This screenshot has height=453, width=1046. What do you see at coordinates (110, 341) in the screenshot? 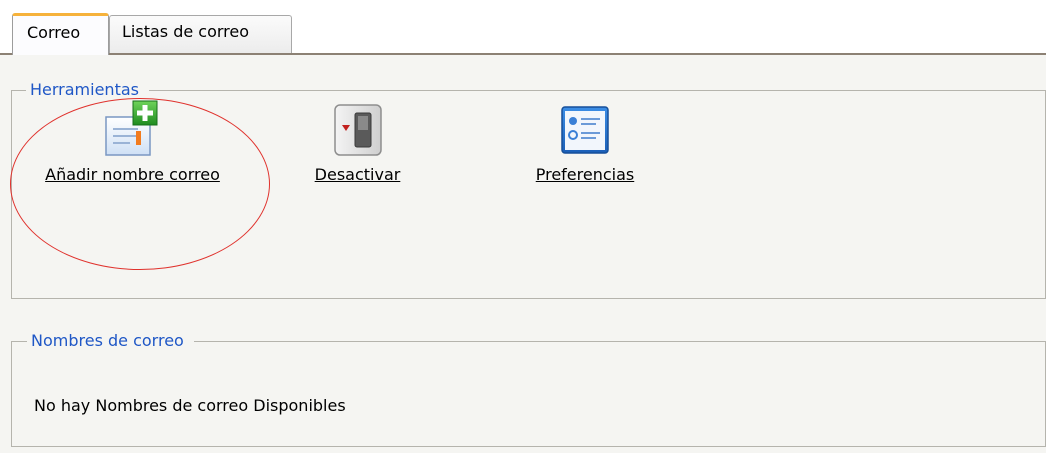
I see `mail-names-legend: Nombres de correo` at bounding box center [110, 341].